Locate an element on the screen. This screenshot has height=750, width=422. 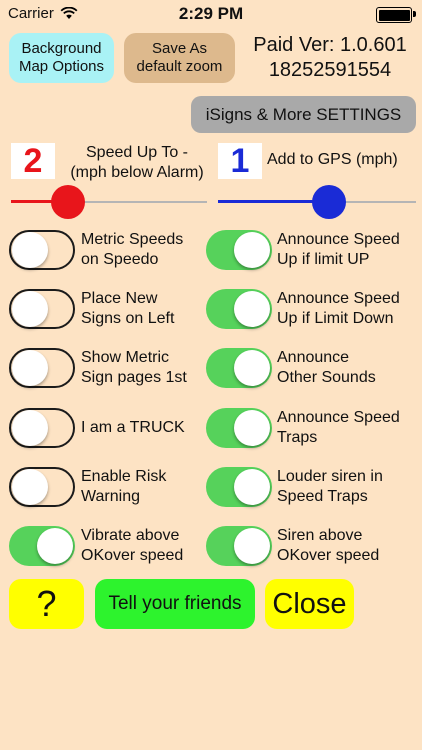
help-button: ? is located at coordinates (46, 604).